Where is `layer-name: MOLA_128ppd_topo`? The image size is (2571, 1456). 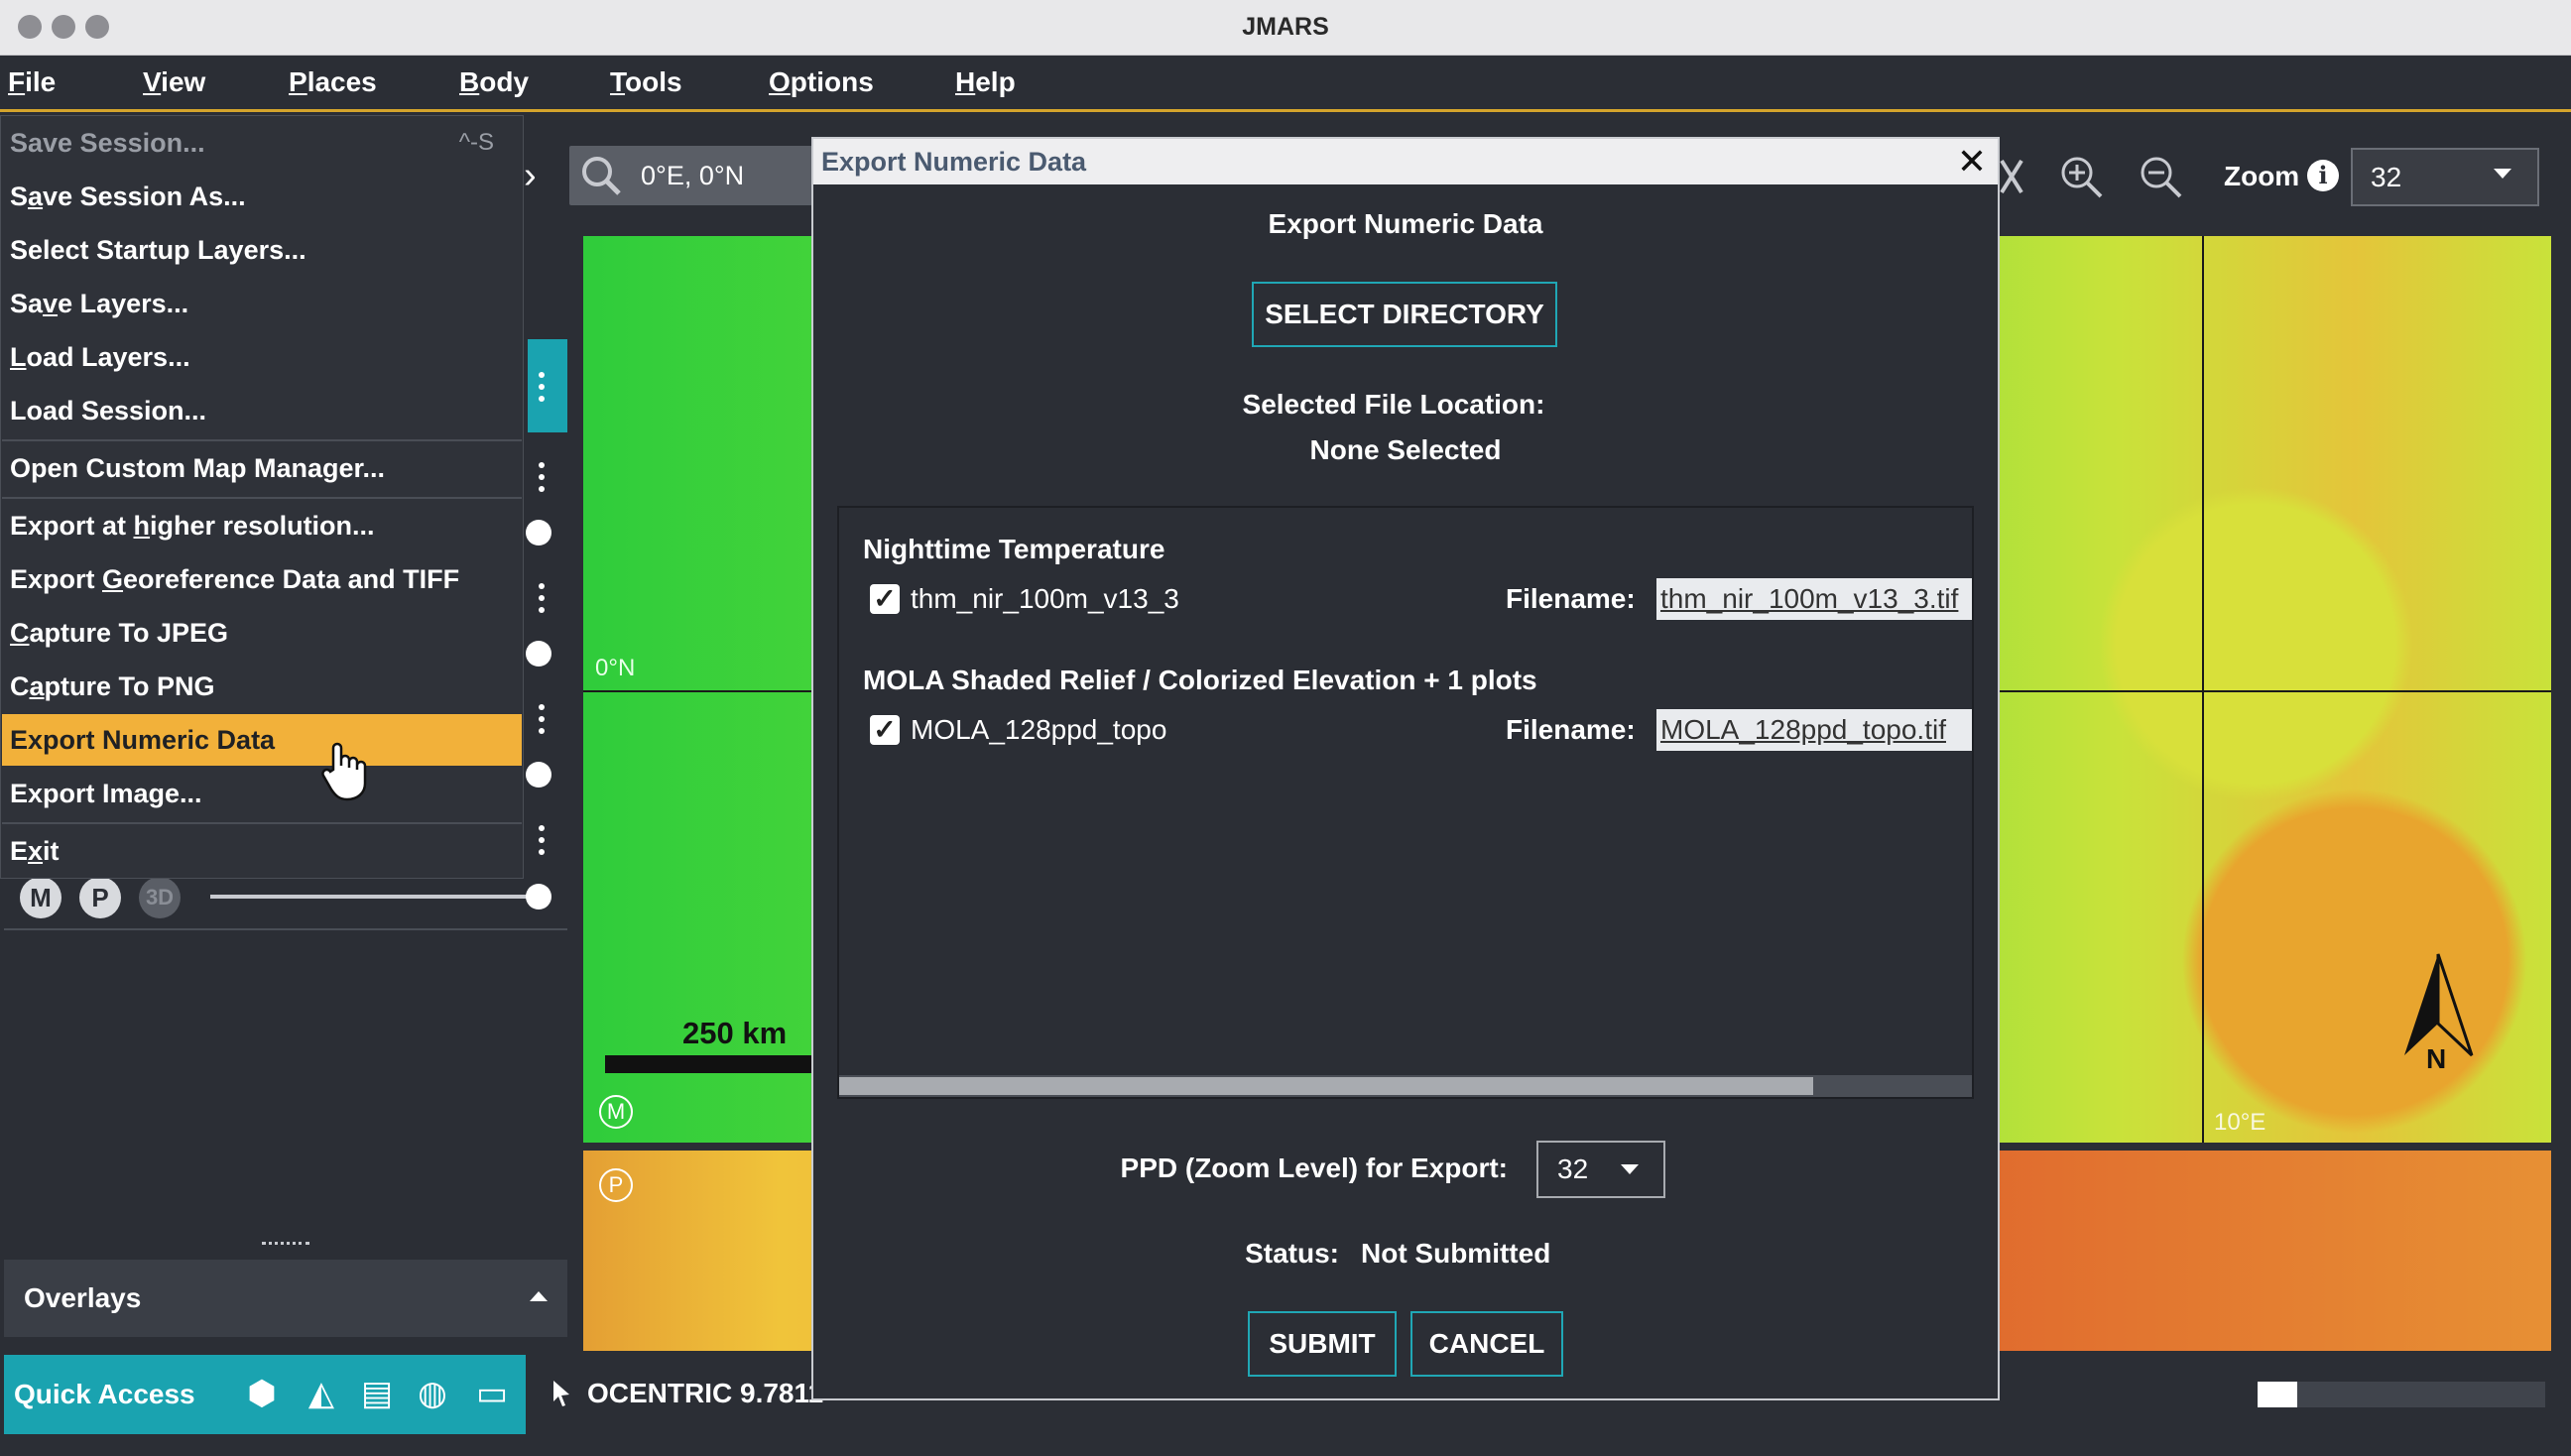 layer-name: MOLA_128ppd_topo is located at coordinates (1039, 729).